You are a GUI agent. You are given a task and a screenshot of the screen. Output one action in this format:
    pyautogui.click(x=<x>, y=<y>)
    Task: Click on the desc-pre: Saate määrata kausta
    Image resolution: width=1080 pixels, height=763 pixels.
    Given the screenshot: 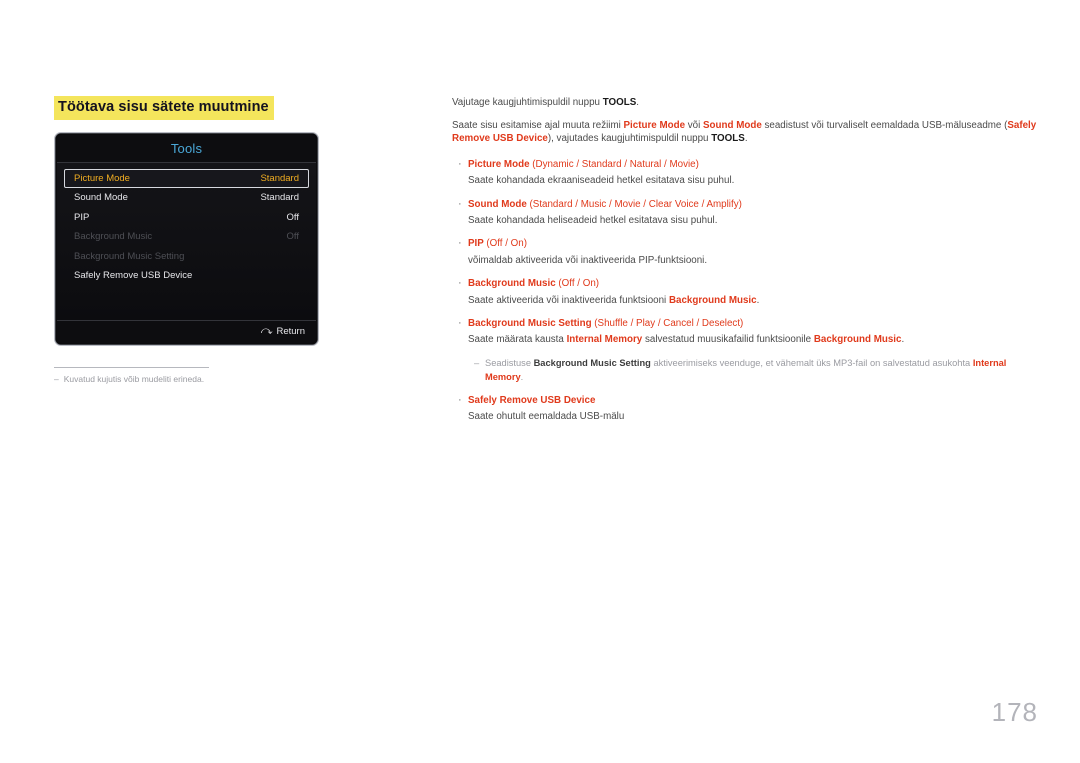 What is the action you would take?
    pyautogui.click(x=517, y=340)
    